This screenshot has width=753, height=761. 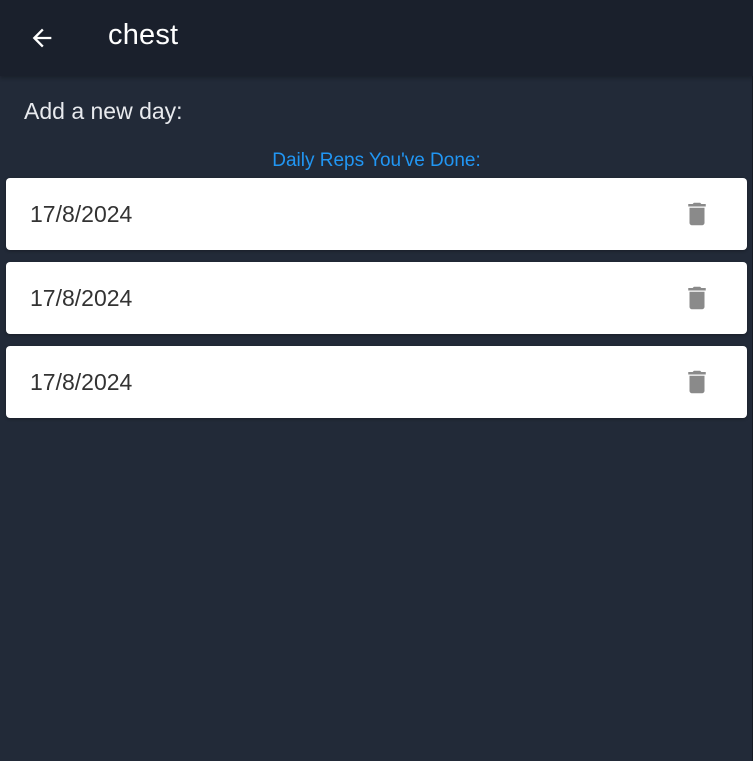 I want to click on back-button, so click(x=42, y=38).